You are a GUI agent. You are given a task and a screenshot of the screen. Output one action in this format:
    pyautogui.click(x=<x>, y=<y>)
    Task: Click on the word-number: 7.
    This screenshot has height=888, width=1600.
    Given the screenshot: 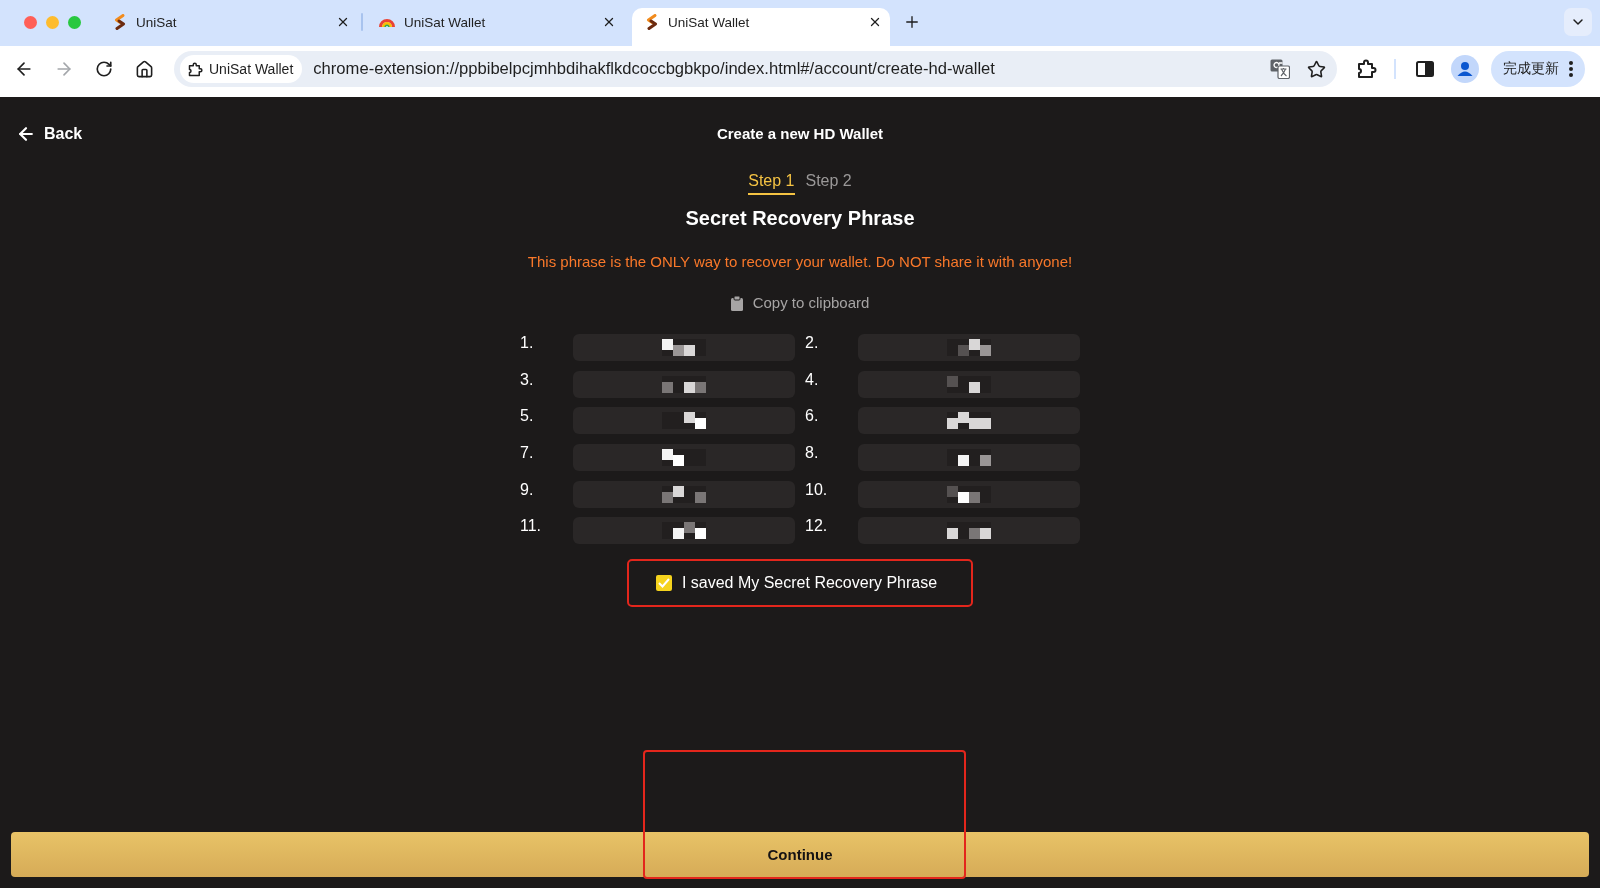 What is the action you would take?
    pyautogui.click(x=527, y=453)
    